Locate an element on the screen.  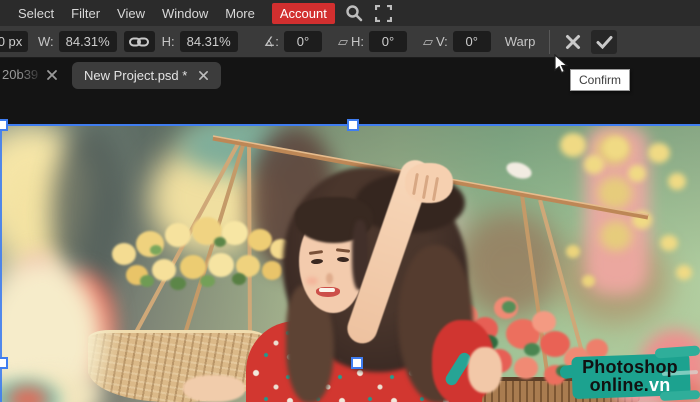
skew-h-field: 0° is located at coordinates (387, 41).